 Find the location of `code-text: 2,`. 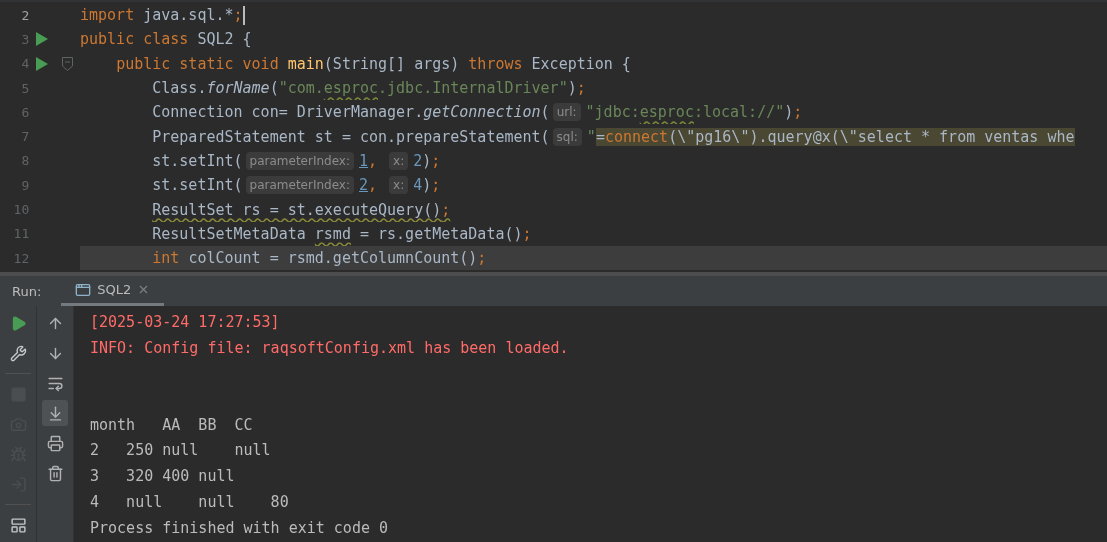

code-text: 2, is located at coordinates (369, 185).